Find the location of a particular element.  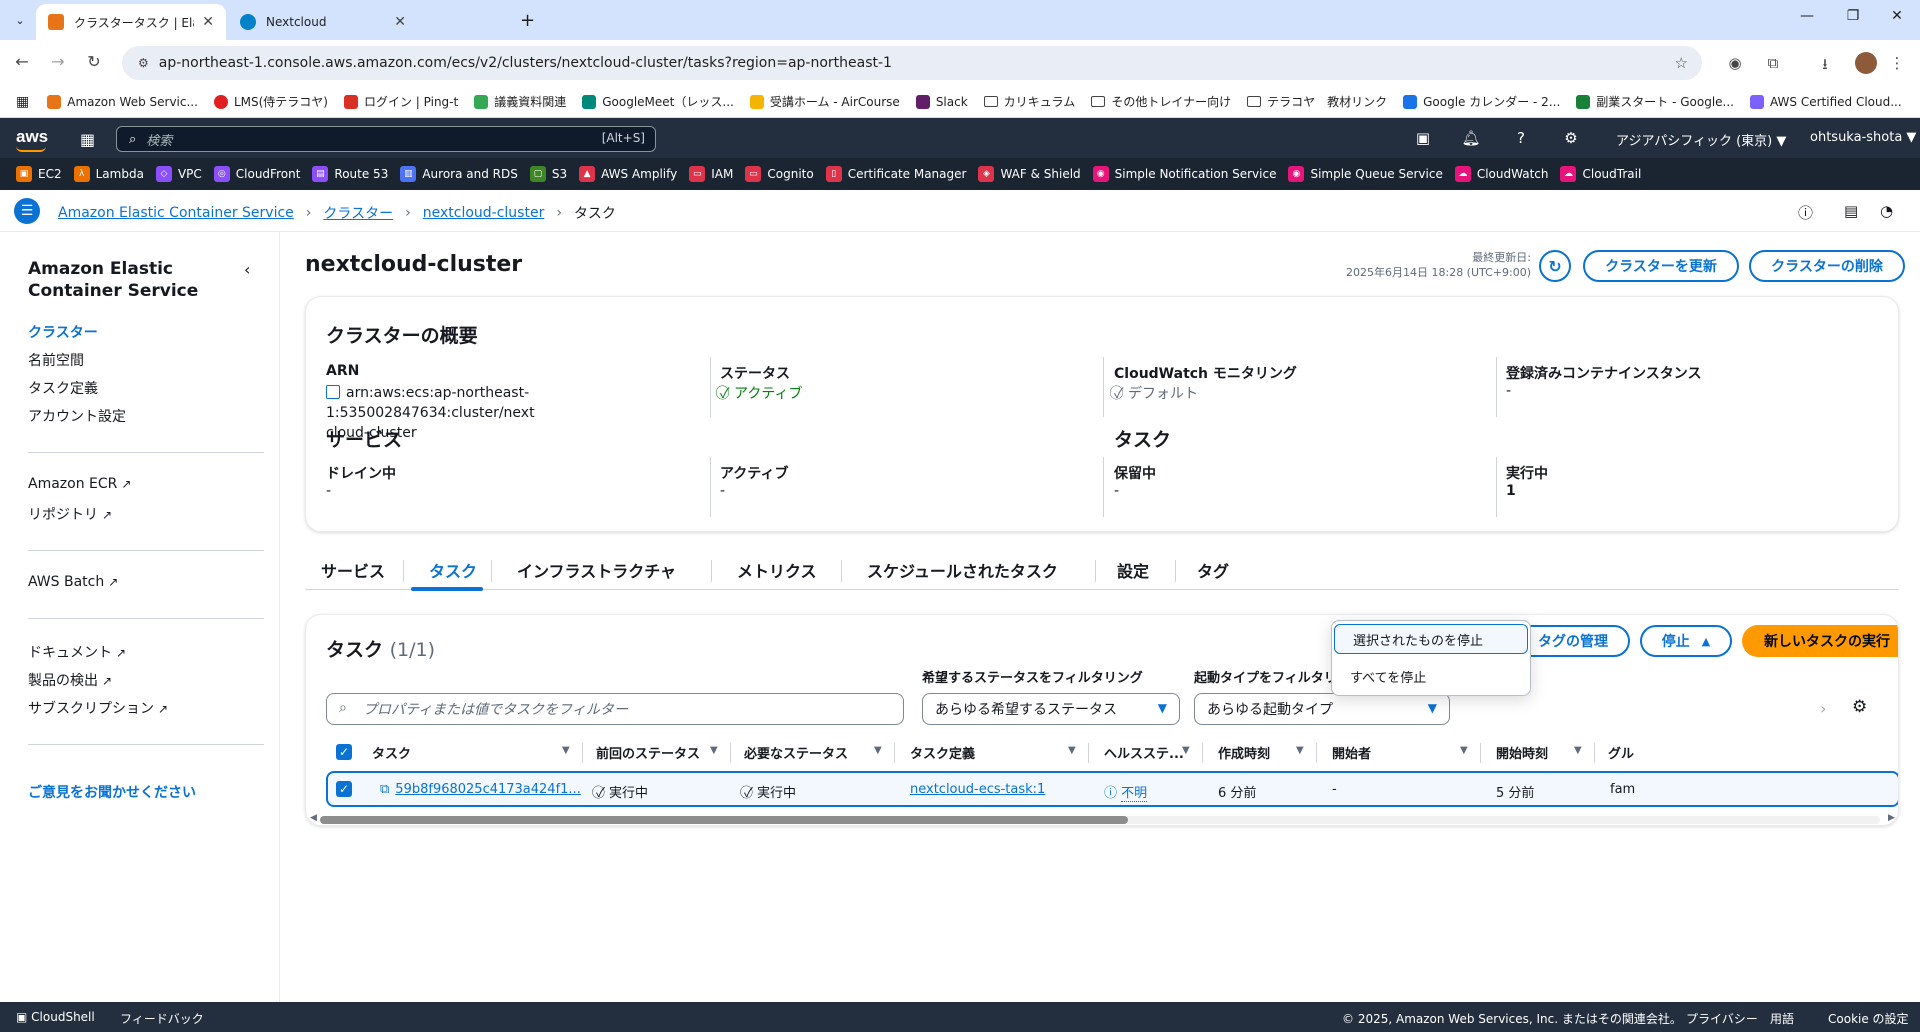

favorite-waf: ◈ WAF & Shield is located at coordinates (1029, 174).